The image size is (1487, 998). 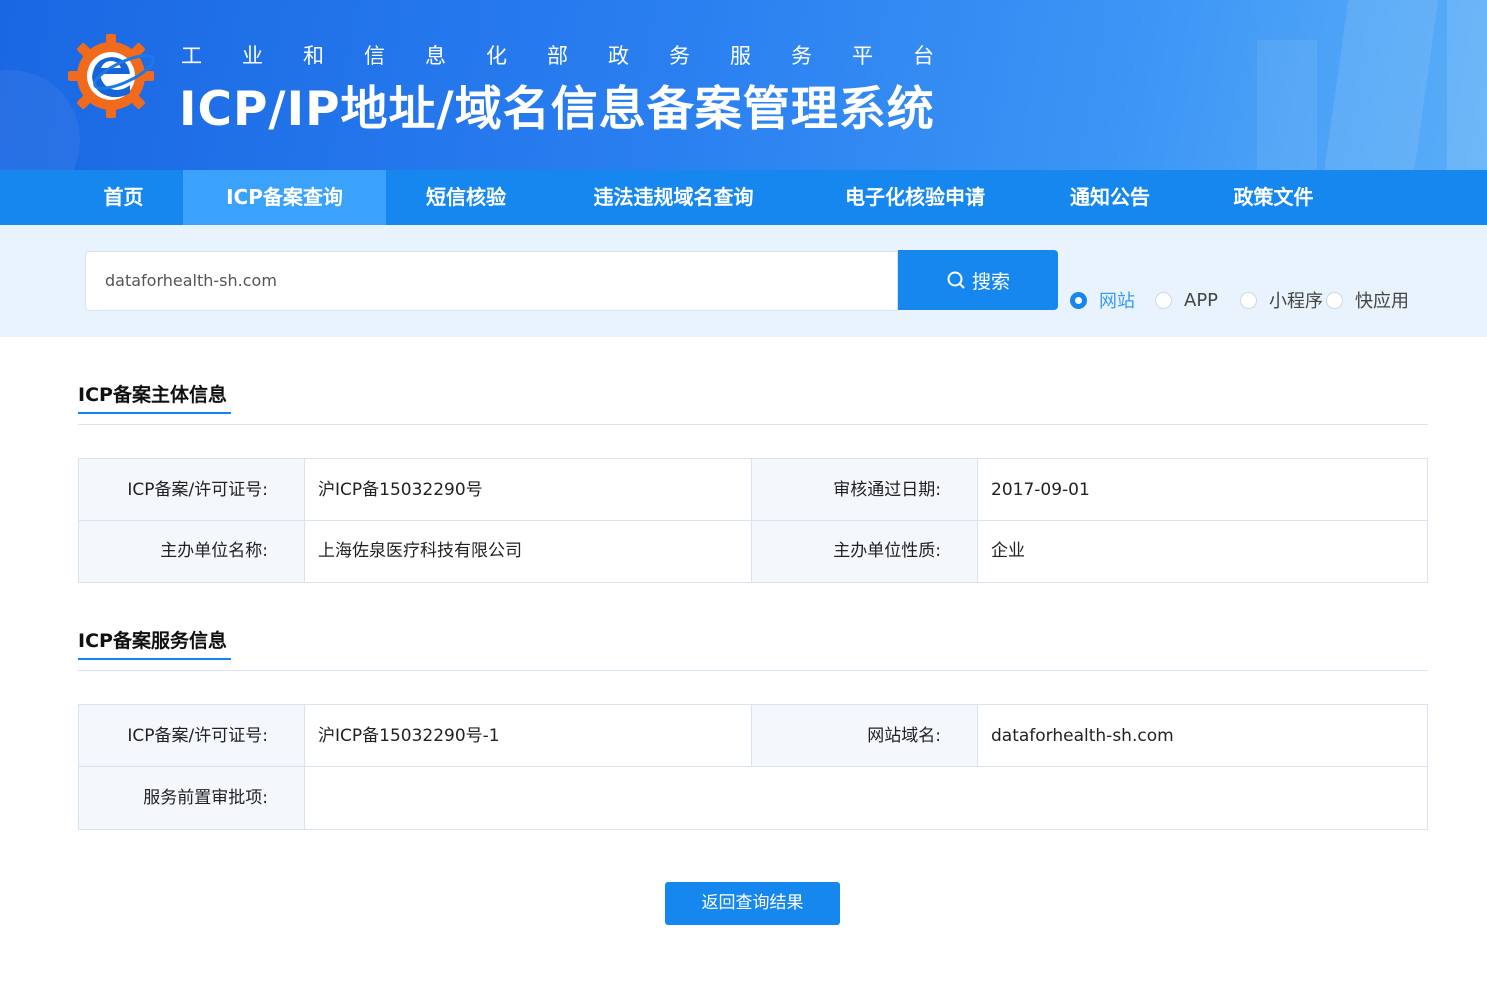 I want to click on approve-date-label: 审核通过日期:, so click(x=865, y=490).